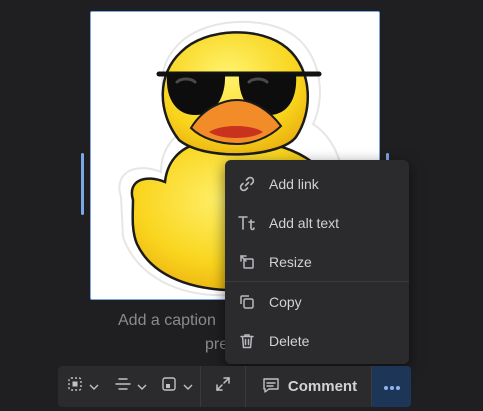  What do you see at coordinates (290, 261) in the screenshot?
I see `menu-item-label: Resize` at bounding box center [290, 261].